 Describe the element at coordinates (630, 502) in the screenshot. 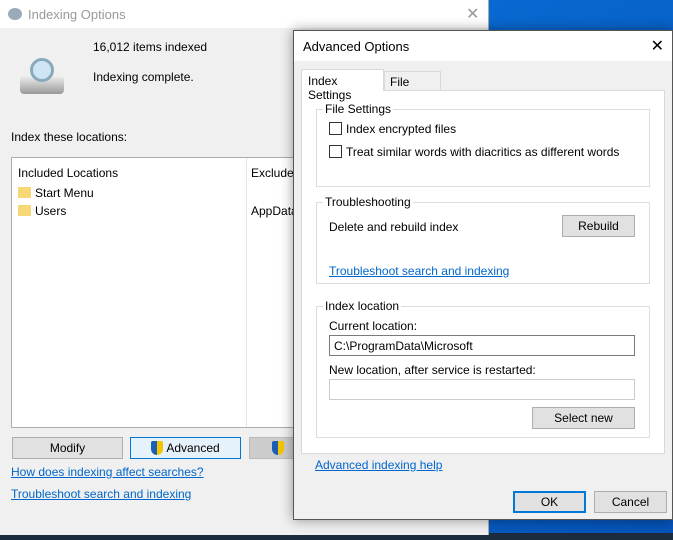

I see `cancel-button: Cancel` at that location.